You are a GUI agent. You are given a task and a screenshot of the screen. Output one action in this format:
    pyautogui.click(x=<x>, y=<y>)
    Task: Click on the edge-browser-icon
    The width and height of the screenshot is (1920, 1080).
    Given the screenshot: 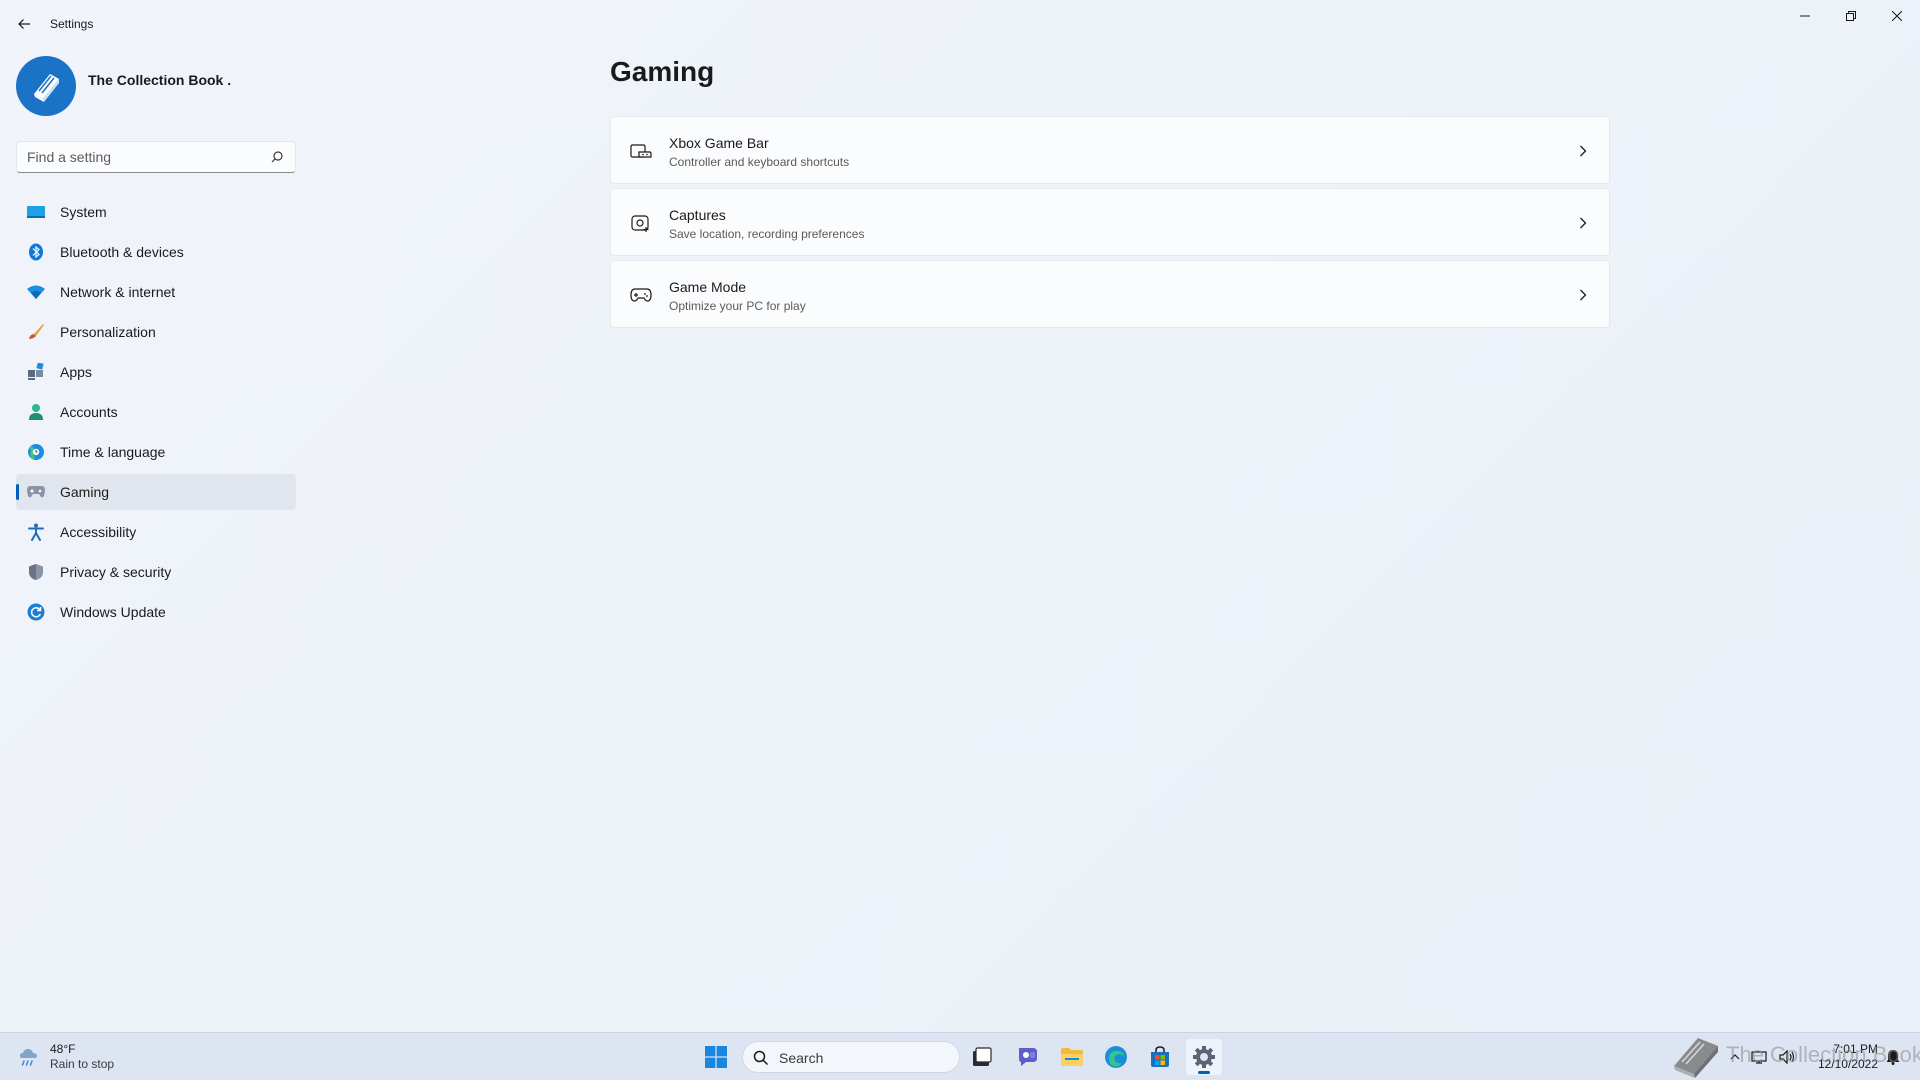 What is the action you would take?
    pyautogui.click(x=1116, y=1057)
    